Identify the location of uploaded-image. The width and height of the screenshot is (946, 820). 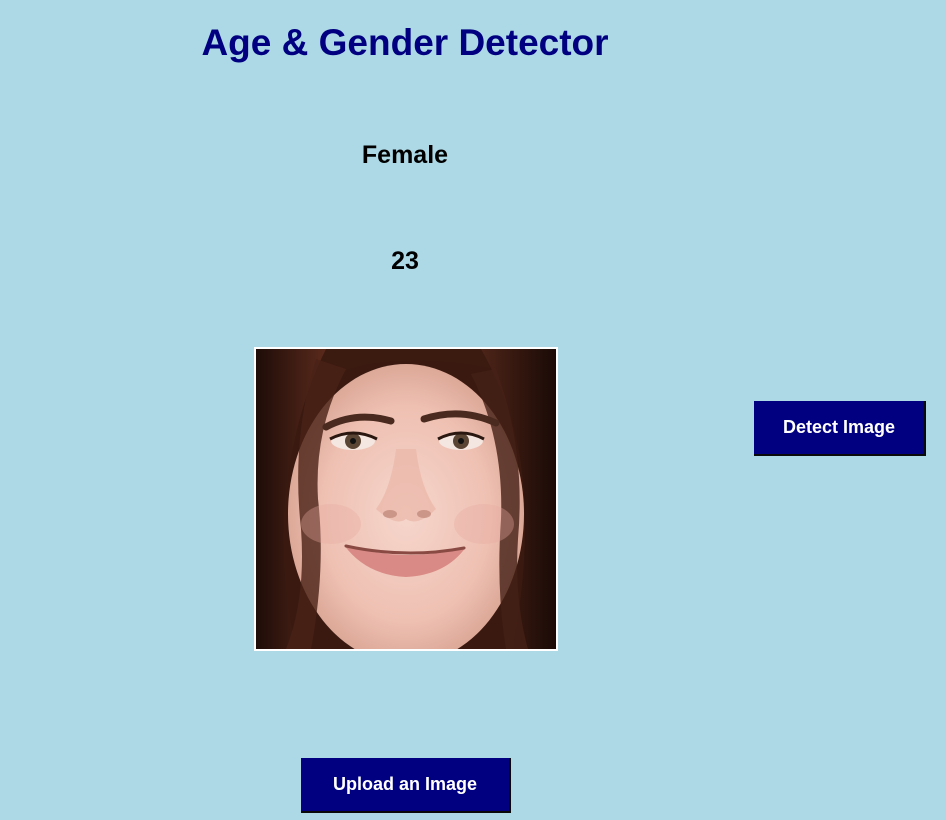
(406, 499).